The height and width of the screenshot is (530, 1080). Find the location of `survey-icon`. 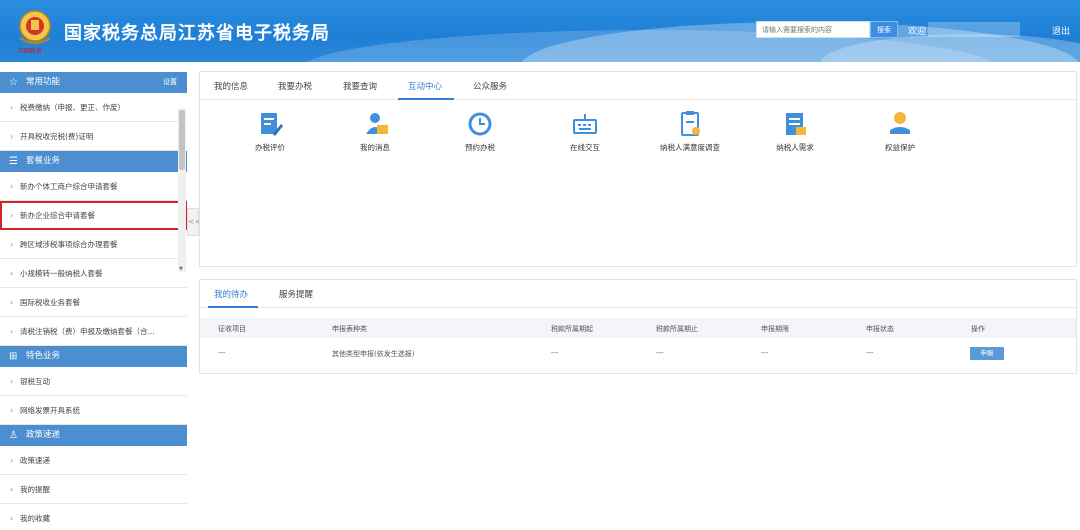

survey-icon is located at coordinates (690, 123).